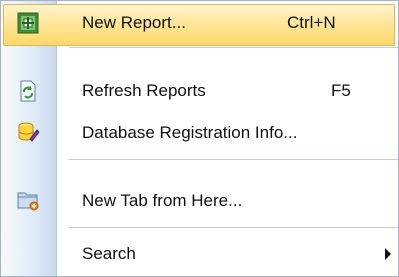 This screenshot has height=277, width=399. What do you see at coordinates (311, 22) in the screenshot?
I see `menu-item-shortcut: Ctrl+N` at bounding box center [311, 22].